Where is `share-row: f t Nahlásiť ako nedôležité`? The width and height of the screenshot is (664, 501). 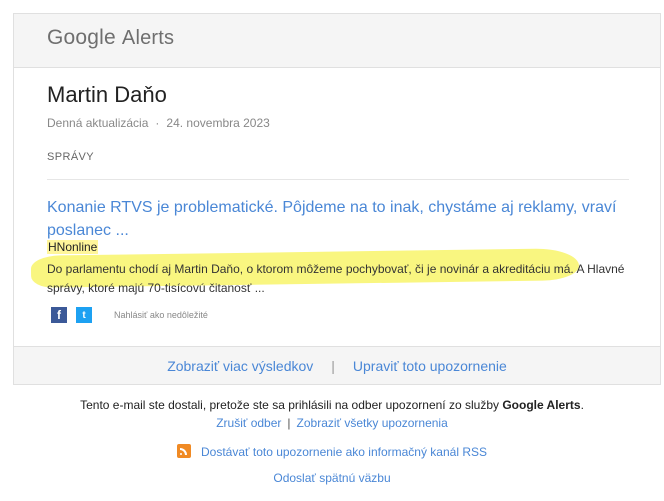
share-row: f t Nahlásiť ako nedôležité is located at coordinates (129, 315).